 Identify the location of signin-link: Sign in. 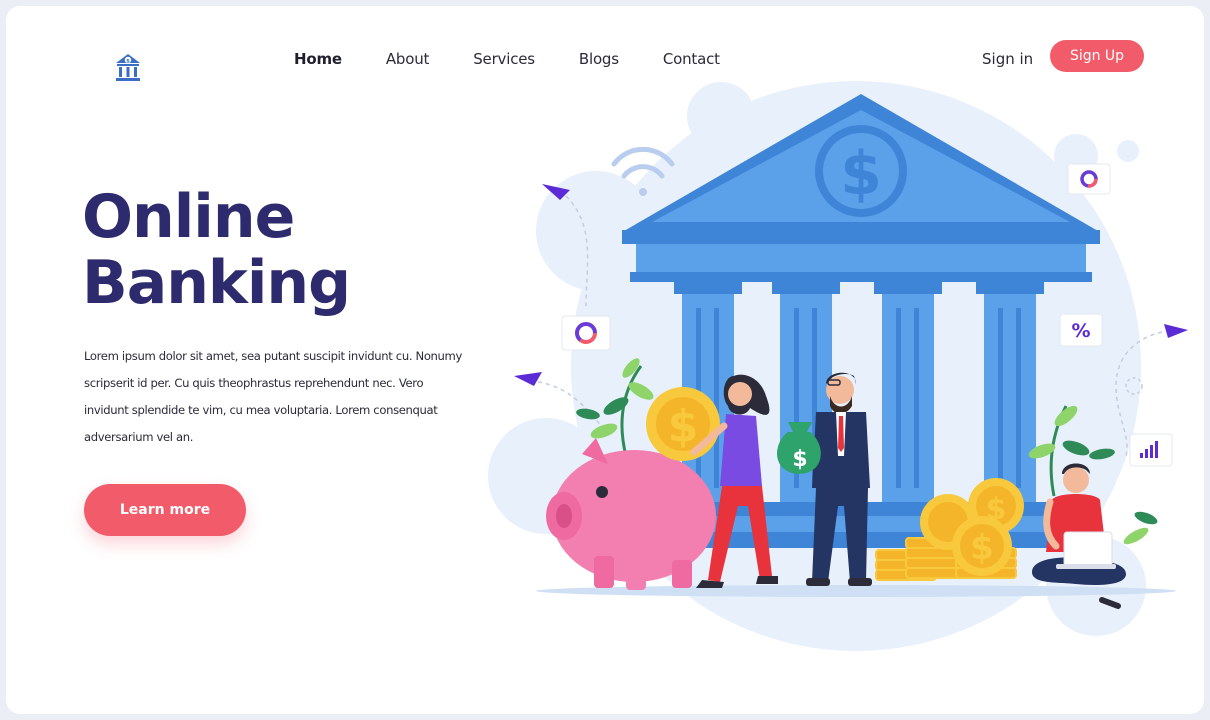
(1007, 59).